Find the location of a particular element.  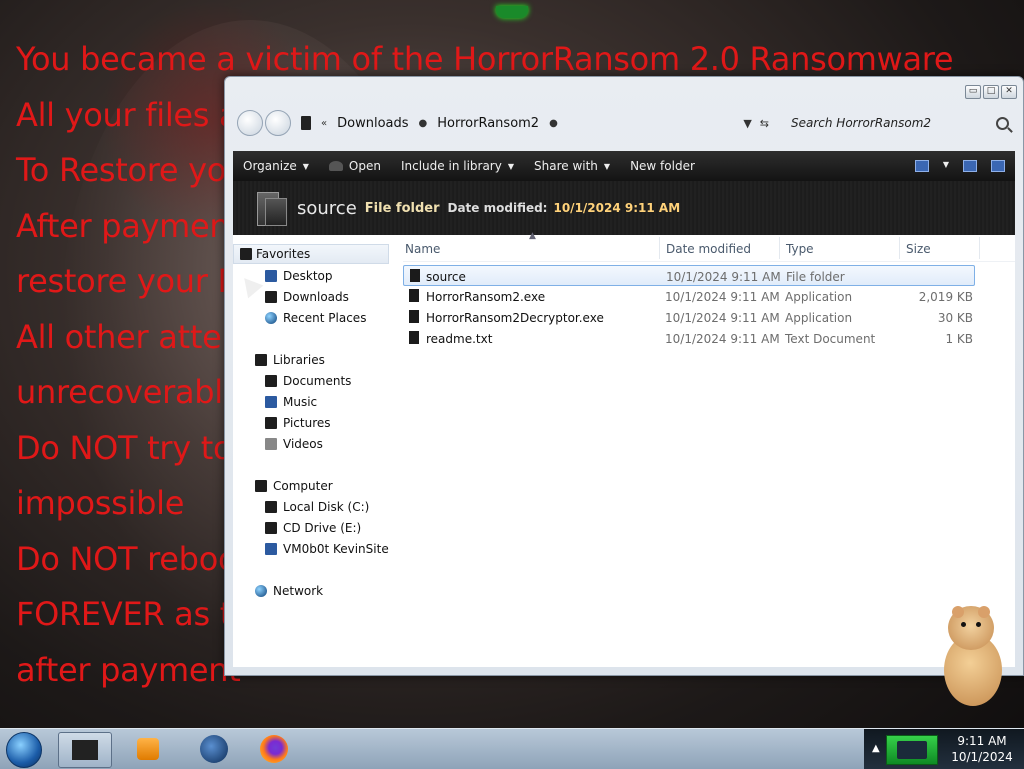

column-header: ▲ Name Date modified Type Size is located at coordinates (709, 246).